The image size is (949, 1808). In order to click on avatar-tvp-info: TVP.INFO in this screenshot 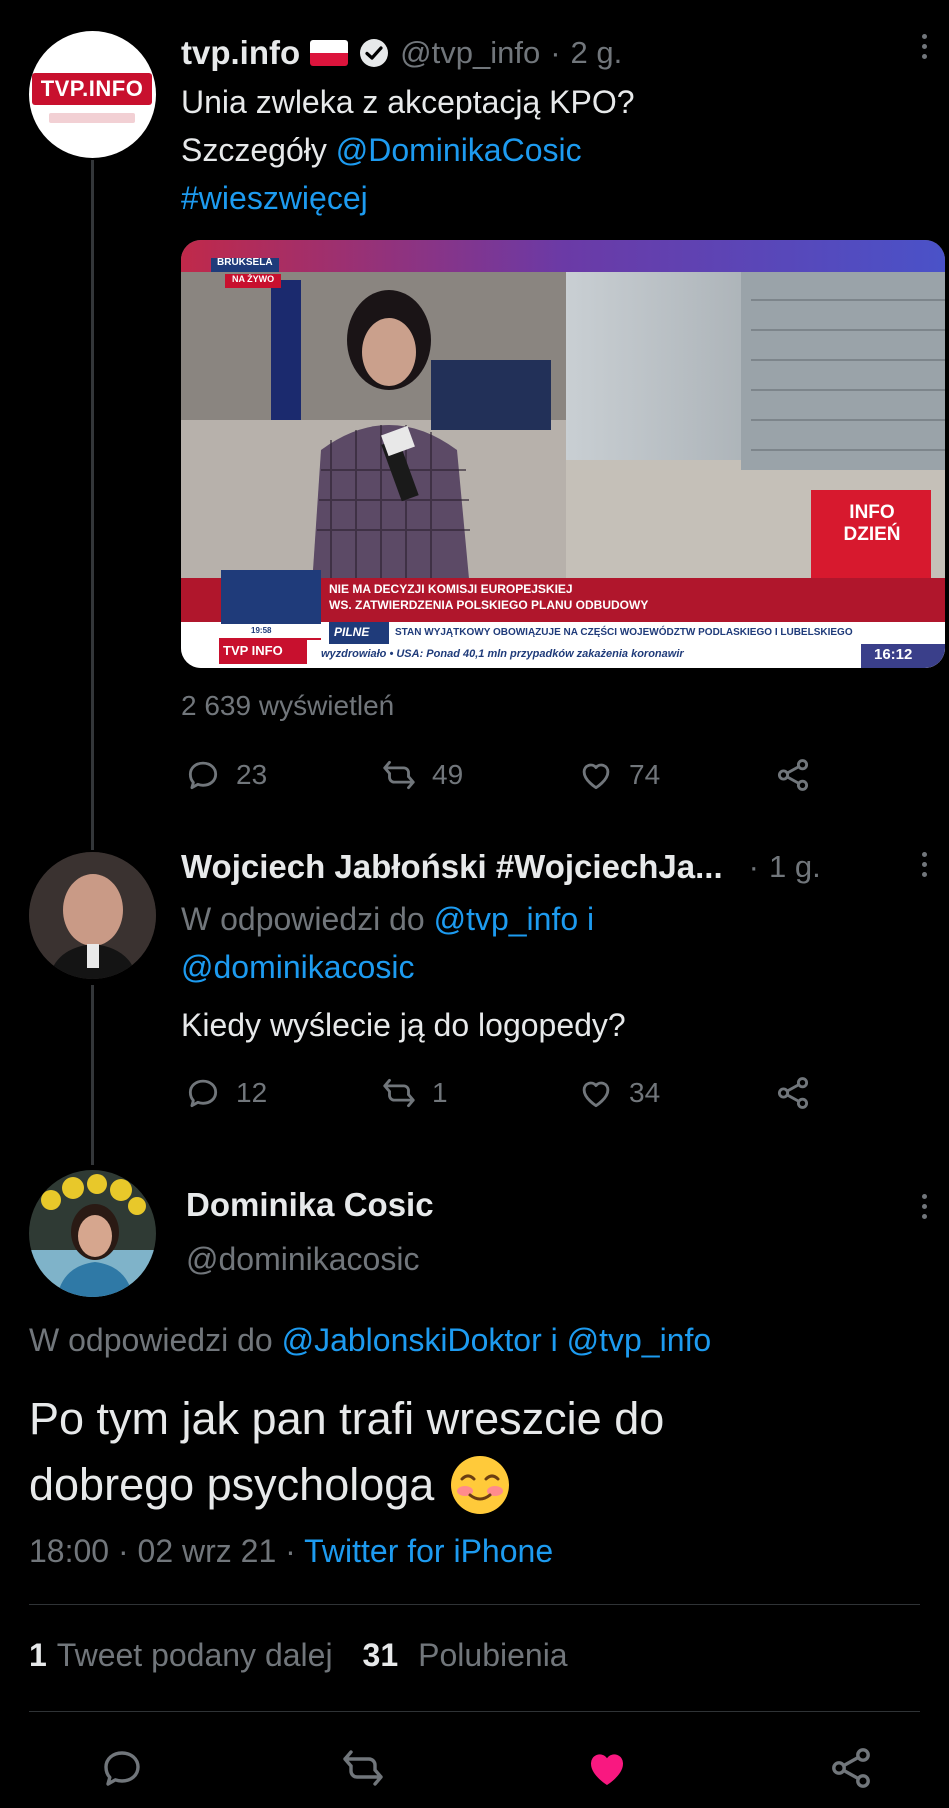, I will do `click(92, 94)`.